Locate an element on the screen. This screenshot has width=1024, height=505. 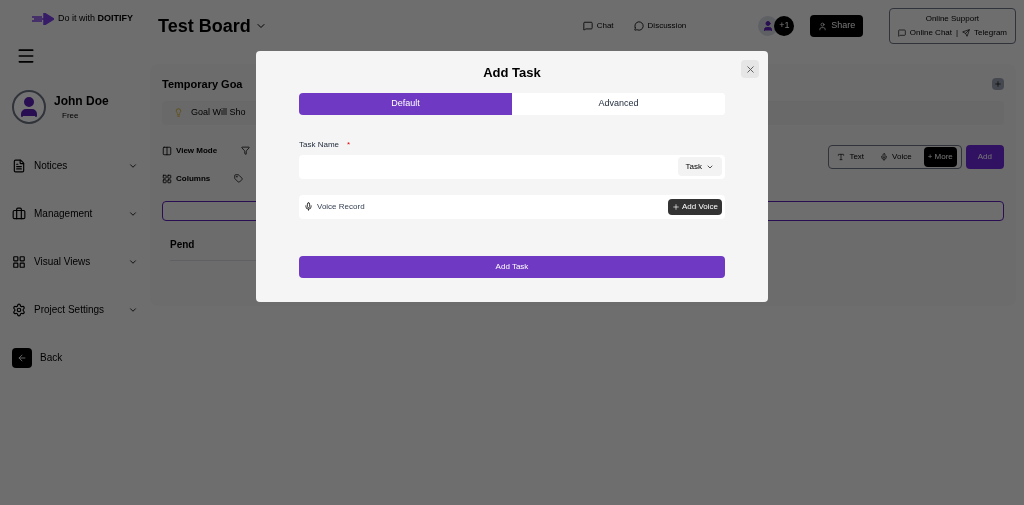
field-label: Task Name is located at coordinates (319, 144).